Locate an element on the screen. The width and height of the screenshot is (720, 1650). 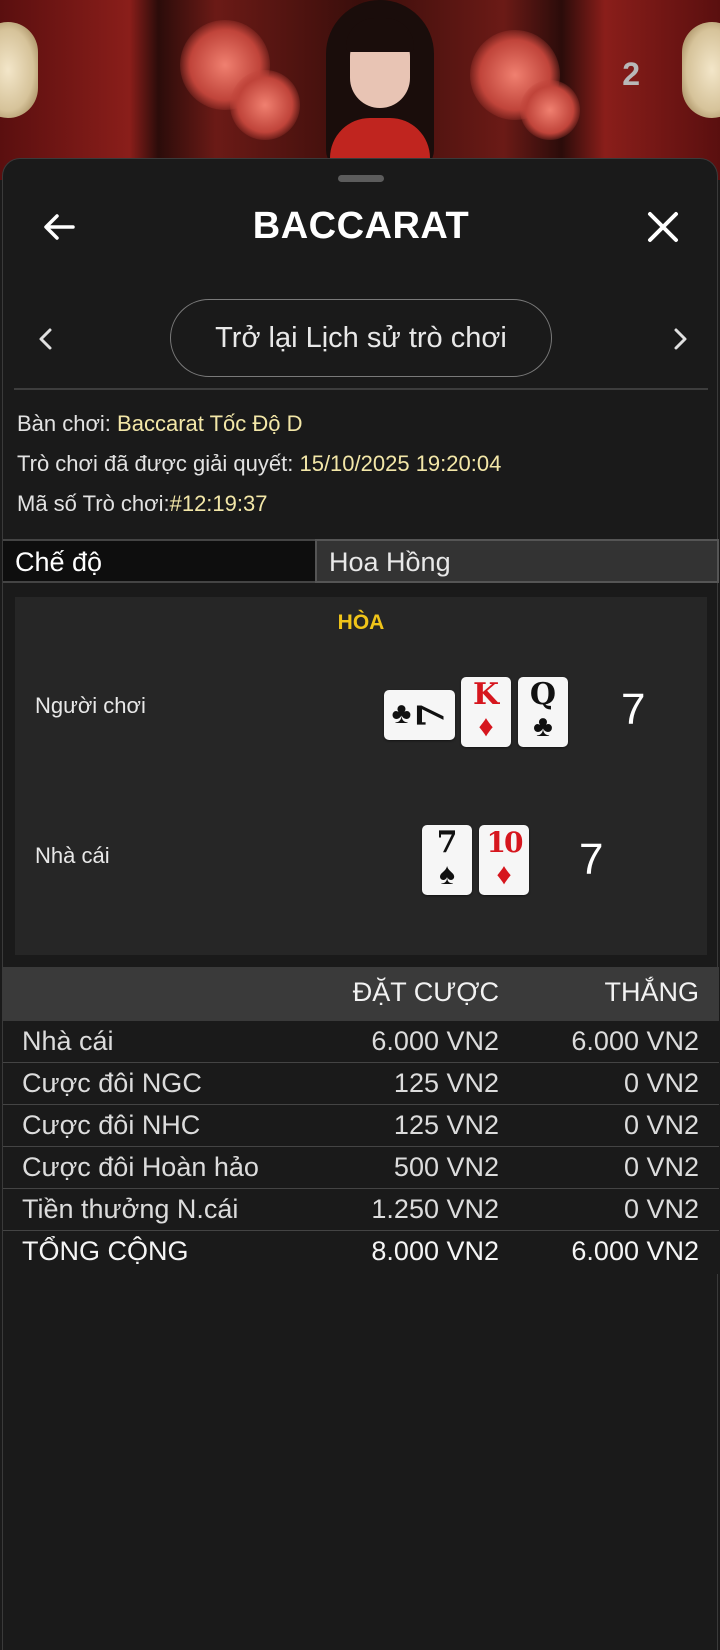
bet-name: Tiền thưởng N.cái is located at coordinates (130, 1209).